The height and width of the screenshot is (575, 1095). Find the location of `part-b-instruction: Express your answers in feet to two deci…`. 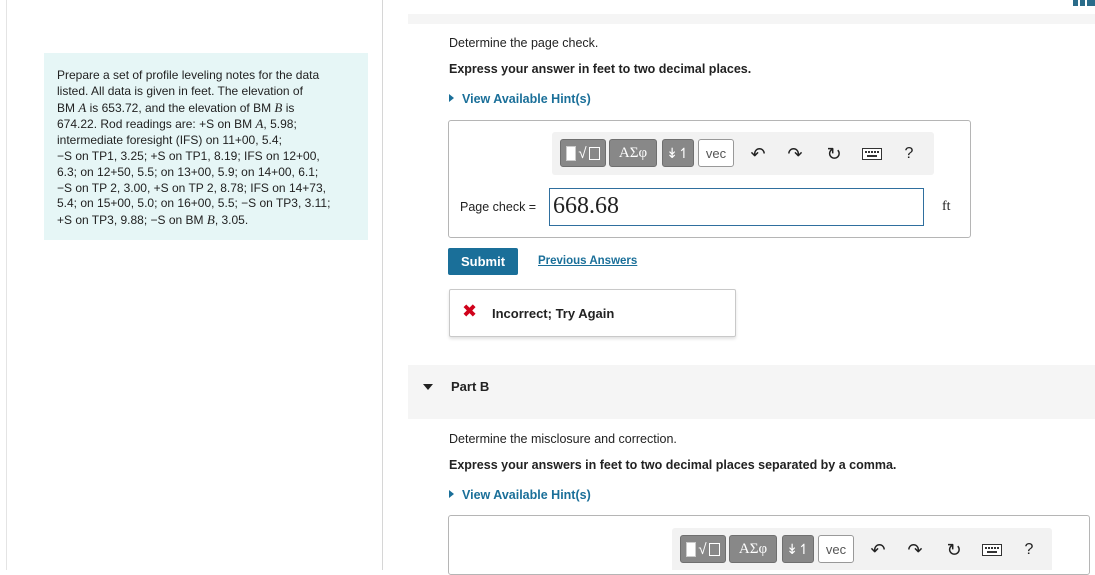

part-b-instruction: Express your answers in feet to two deci… is located at coordinates (673, 465).